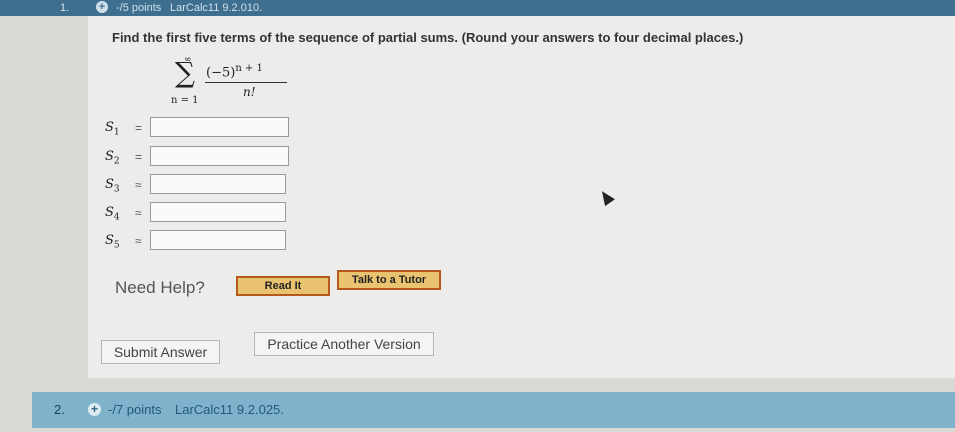 The image size is (955, 432). I want to click on talk-to-tutor-button: Talk to a Tutor, so click(389, 280).